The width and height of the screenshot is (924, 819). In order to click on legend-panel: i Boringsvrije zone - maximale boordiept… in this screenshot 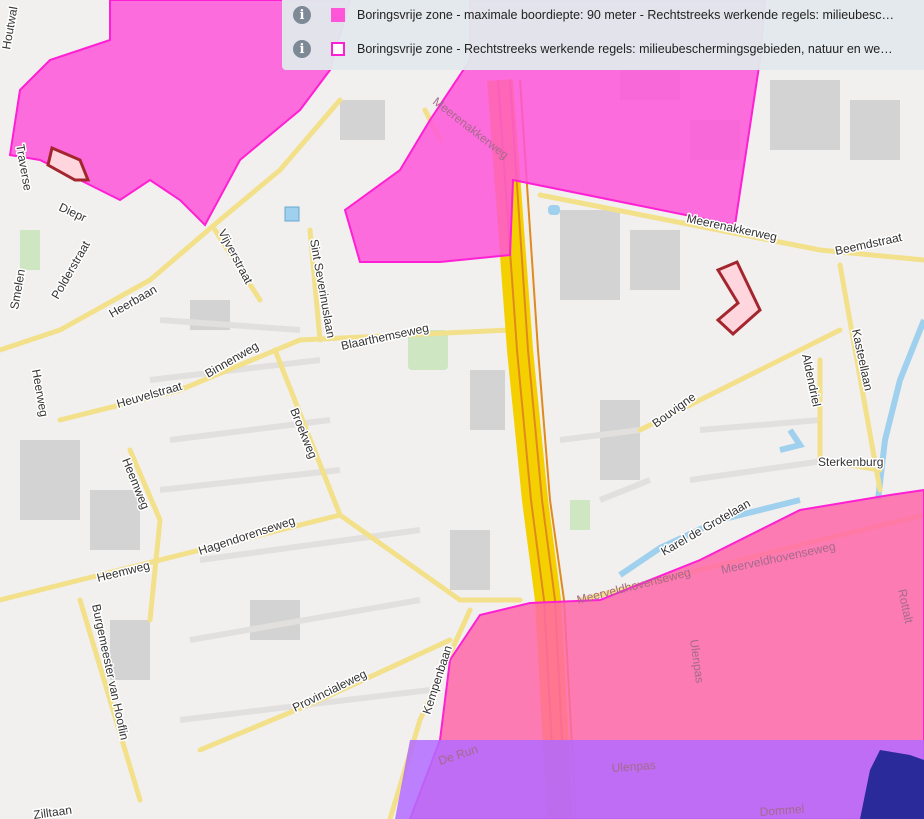, I will do `click(603, 35)`.